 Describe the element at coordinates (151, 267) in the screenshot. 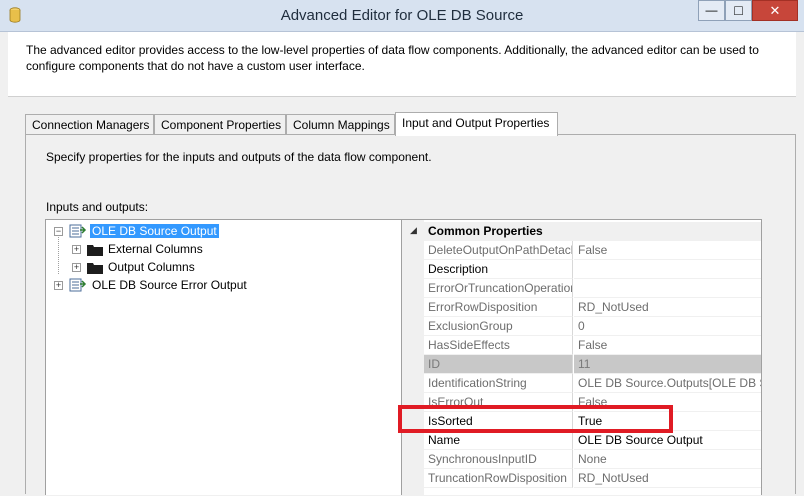

I see `tree-node-label: Output Columns` at that location.